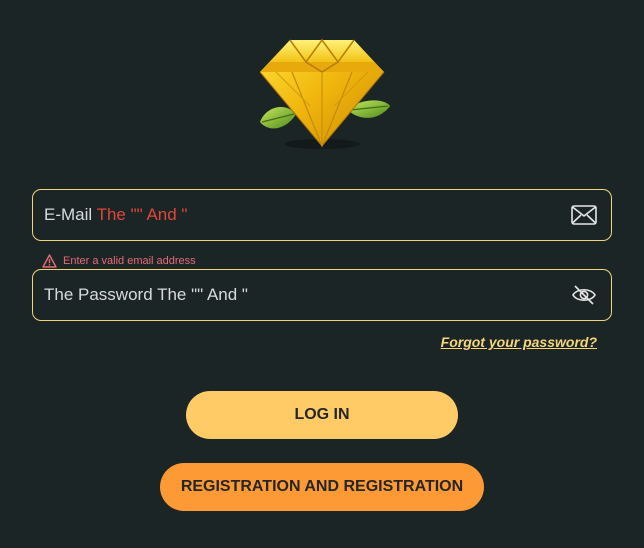 Image resolution: width=644 pixels, height=548 pixels. I want to click on email-field-label: E-Mail, so click(68, 214).